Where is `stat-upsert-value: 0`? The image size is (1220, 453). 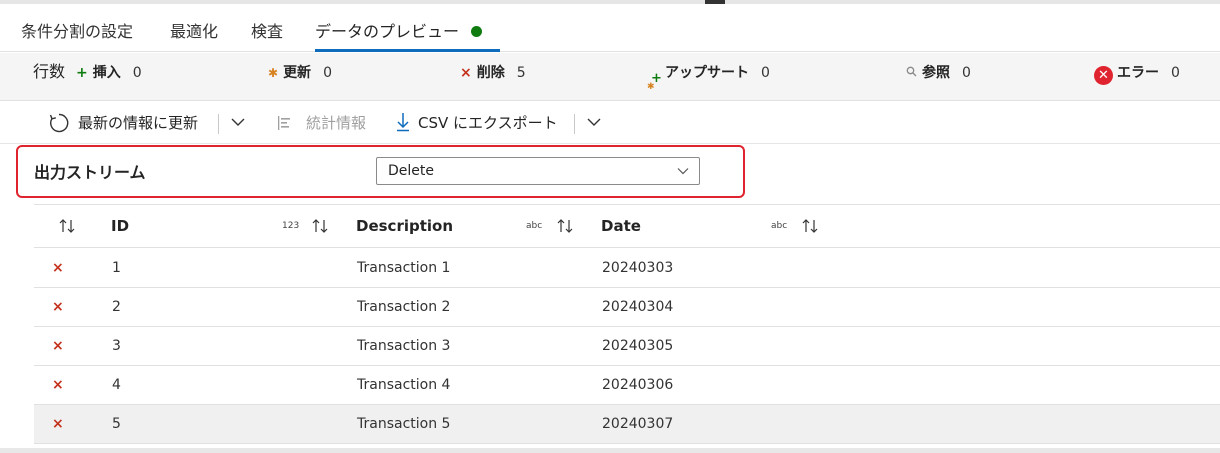
stat-upsert-value: 0 is located at coordinates (765, 73).